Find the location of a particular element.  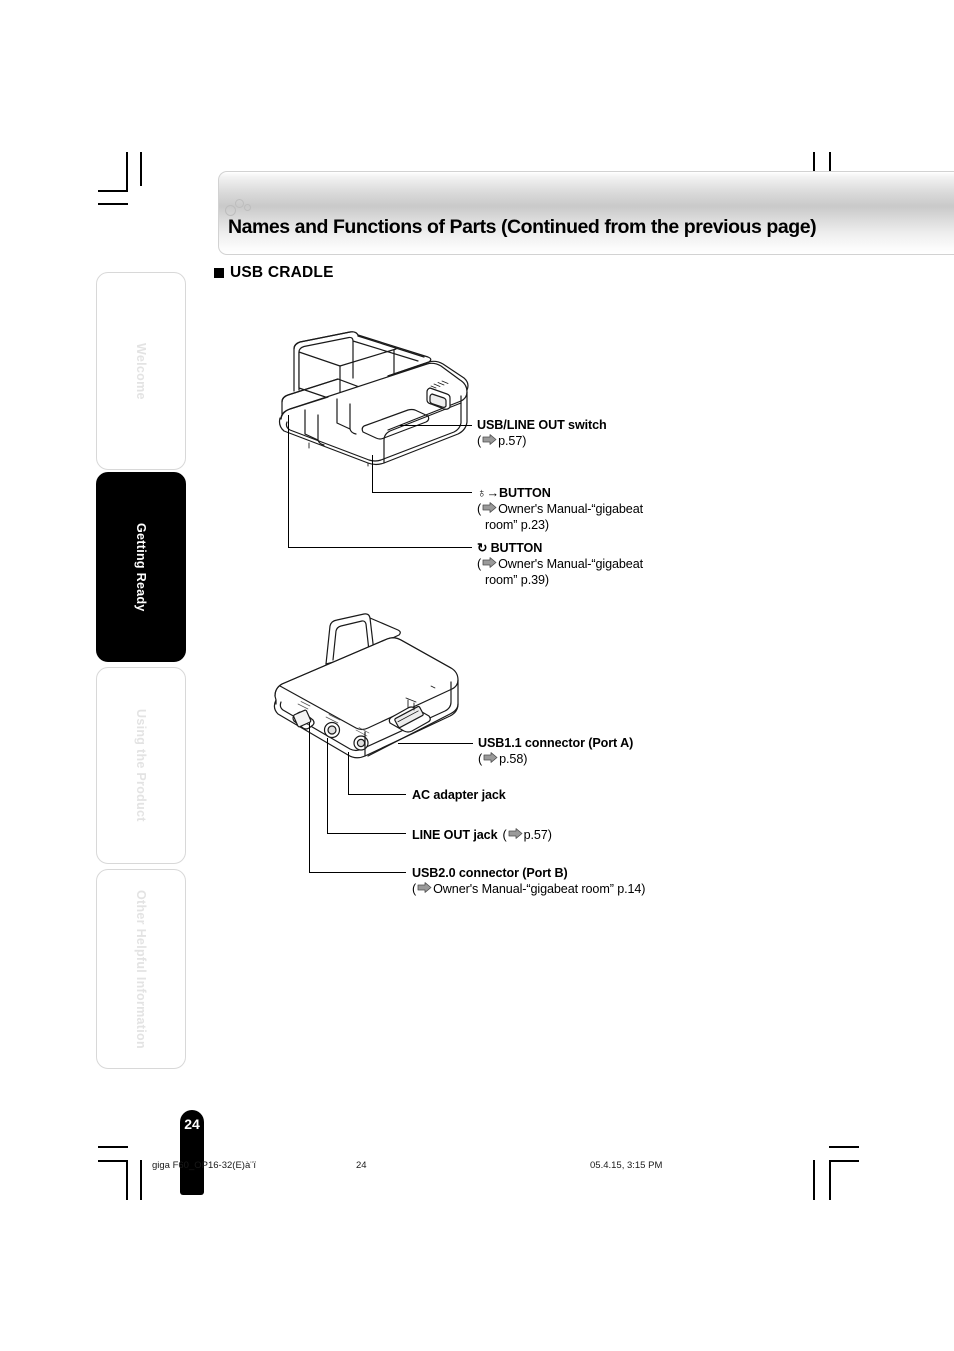

footer-page-number: 24 is located at coordinates (361, 1165).